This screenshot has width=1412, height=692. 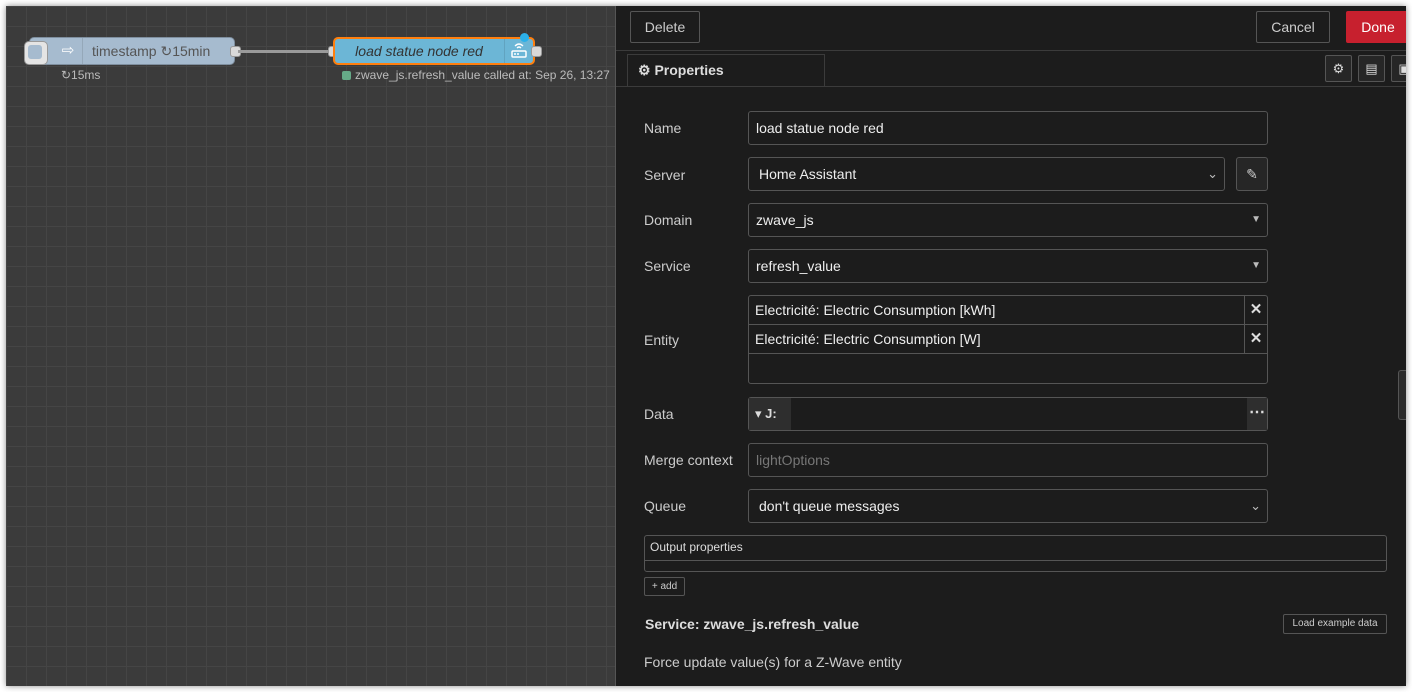 What do you see at coordinates (1015, 548) in the screenshot?
I see `output-properties-header: Output properties` at bounding box center [1015, 548].